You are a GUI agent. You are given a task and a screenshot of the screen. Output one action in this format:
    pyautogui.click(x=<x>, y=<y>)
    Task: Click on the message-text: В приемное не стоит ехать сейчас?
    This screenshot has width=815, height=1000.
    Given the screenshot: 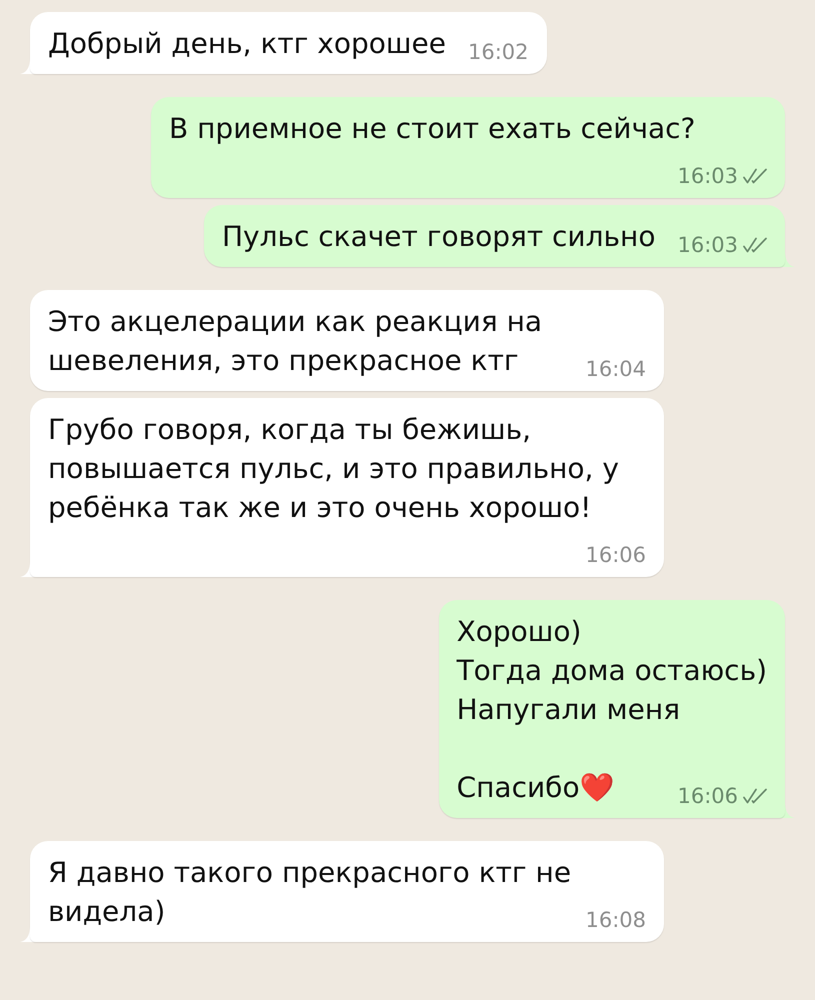 What is the action you would take?
    pyautogui.click(x=432, y=128)
    